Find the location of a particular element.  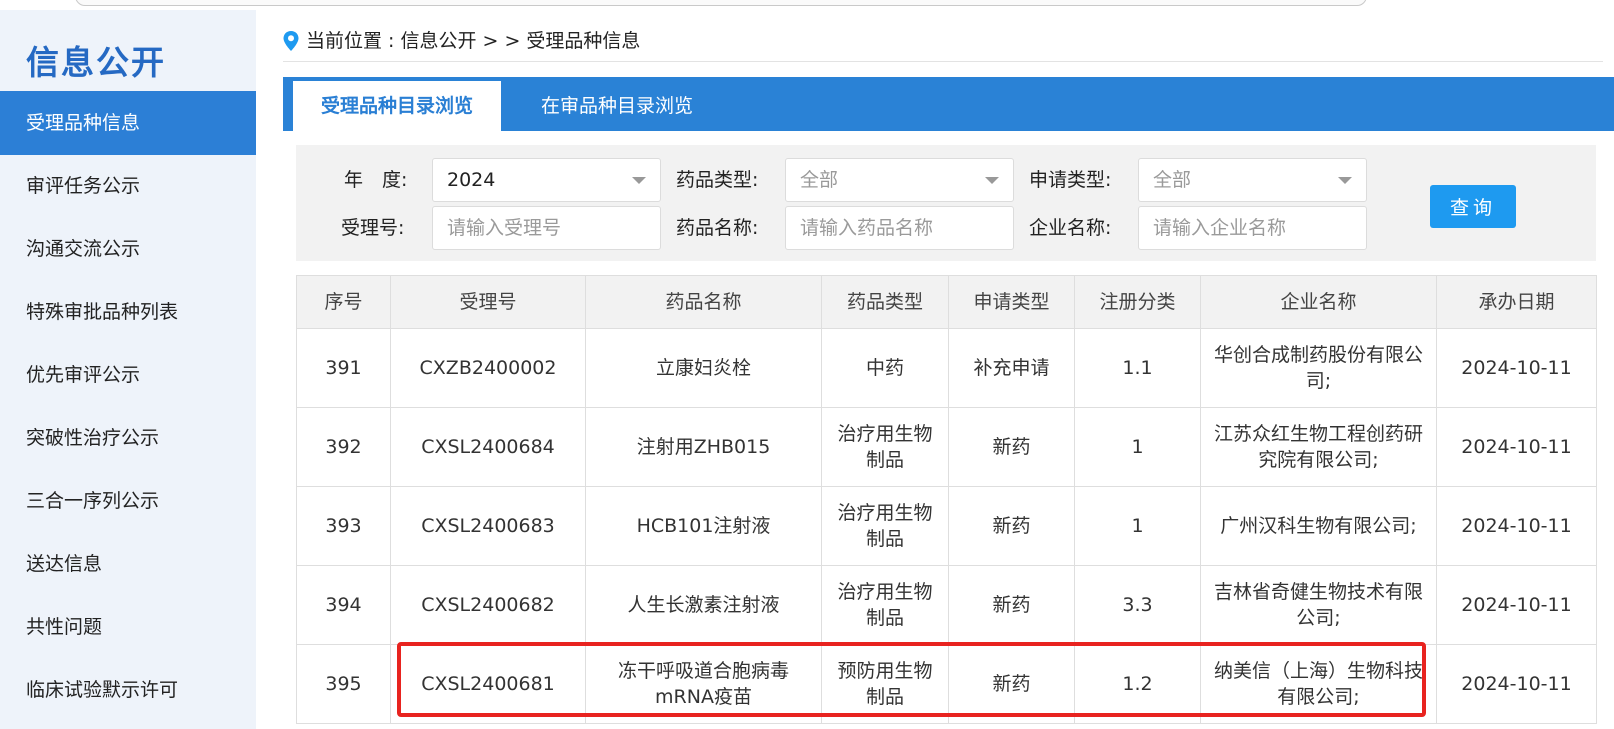

sidebar-item-common-issues: 共性问题 is located at coordinates (128, 627).